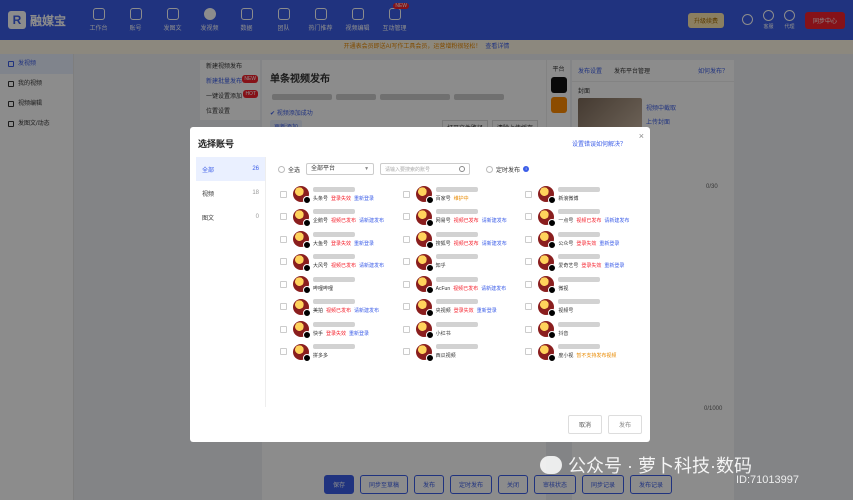 Image resolution: width=853 pixels, height=500 pixels. What do you see at coordinates (348, 261) in the screenshot?
I see `account-info: 大风号 视频已发布 请新建发布` at bounding box center [348, 261].